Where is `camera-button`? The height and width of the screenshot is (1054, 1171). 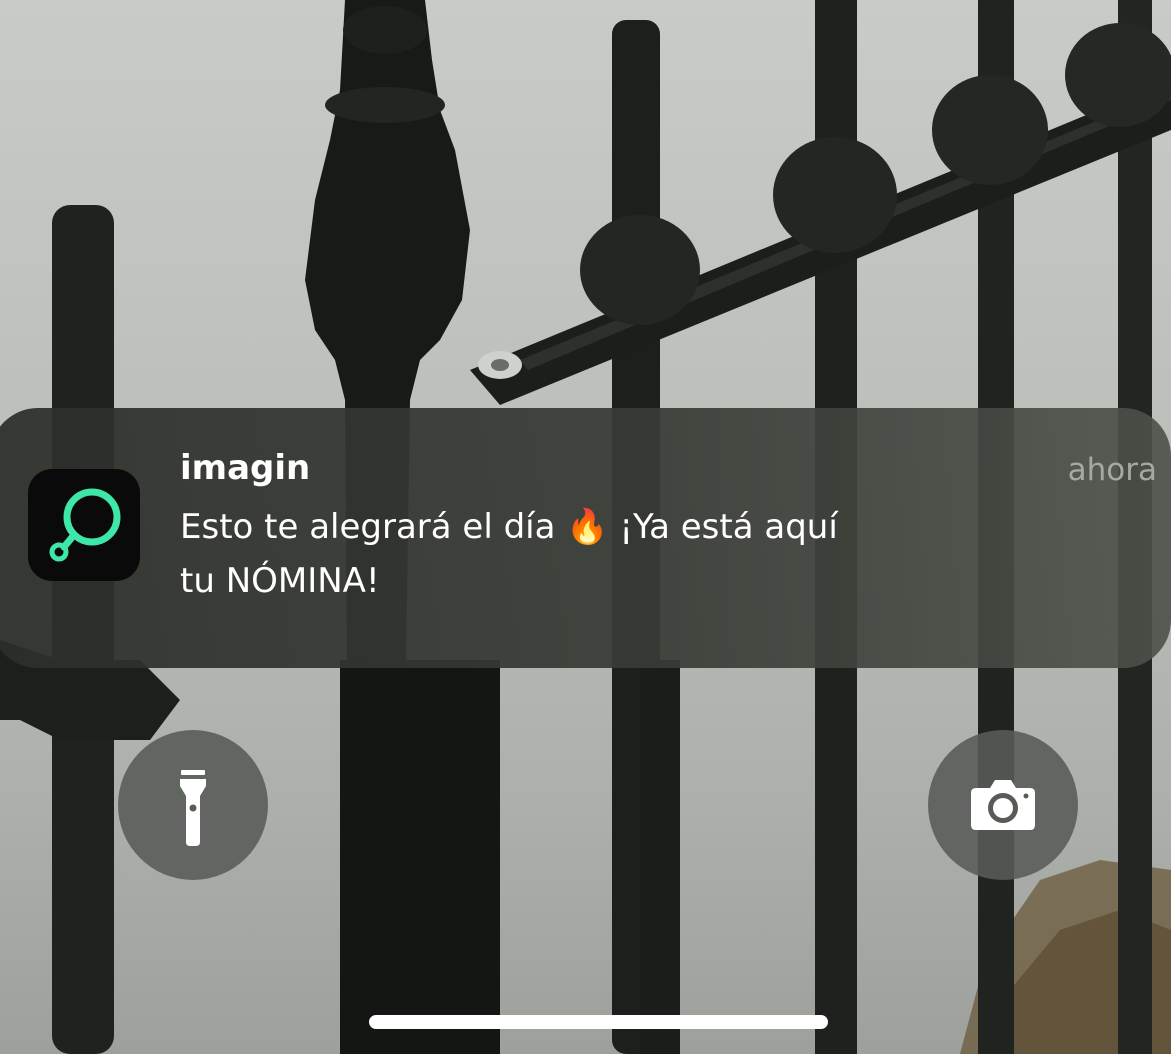 camera-button is located at coordinates (1003, 805).